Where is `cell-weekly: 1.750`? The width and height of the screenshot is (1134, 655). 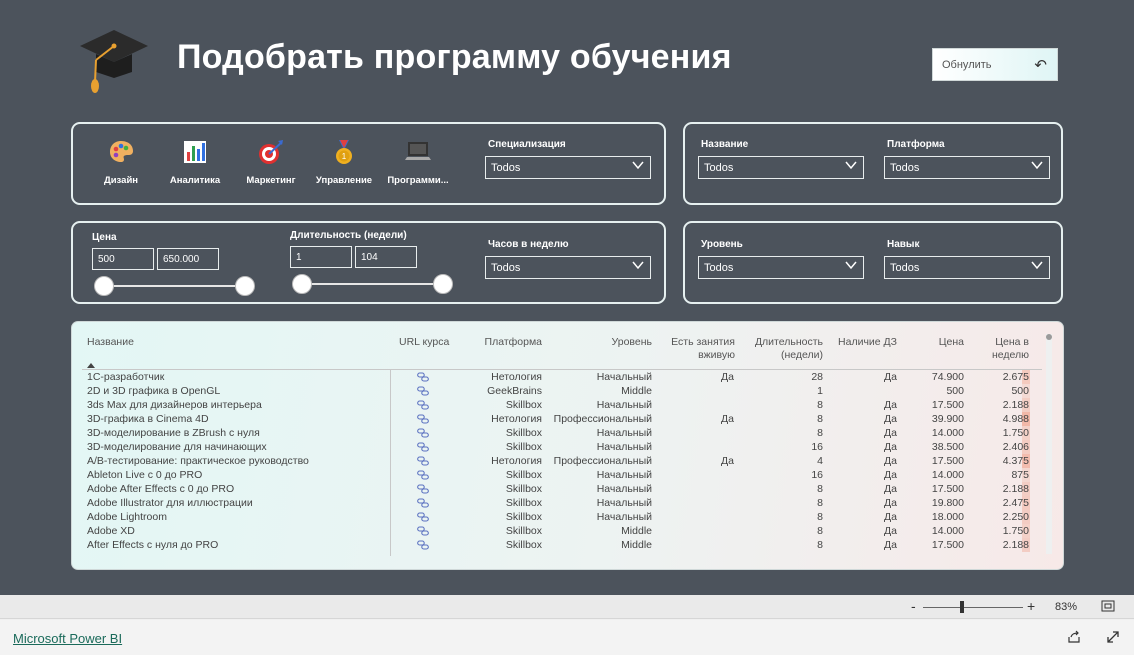
cell-weekly: 1.750 is located at coordinates (1015, 531).